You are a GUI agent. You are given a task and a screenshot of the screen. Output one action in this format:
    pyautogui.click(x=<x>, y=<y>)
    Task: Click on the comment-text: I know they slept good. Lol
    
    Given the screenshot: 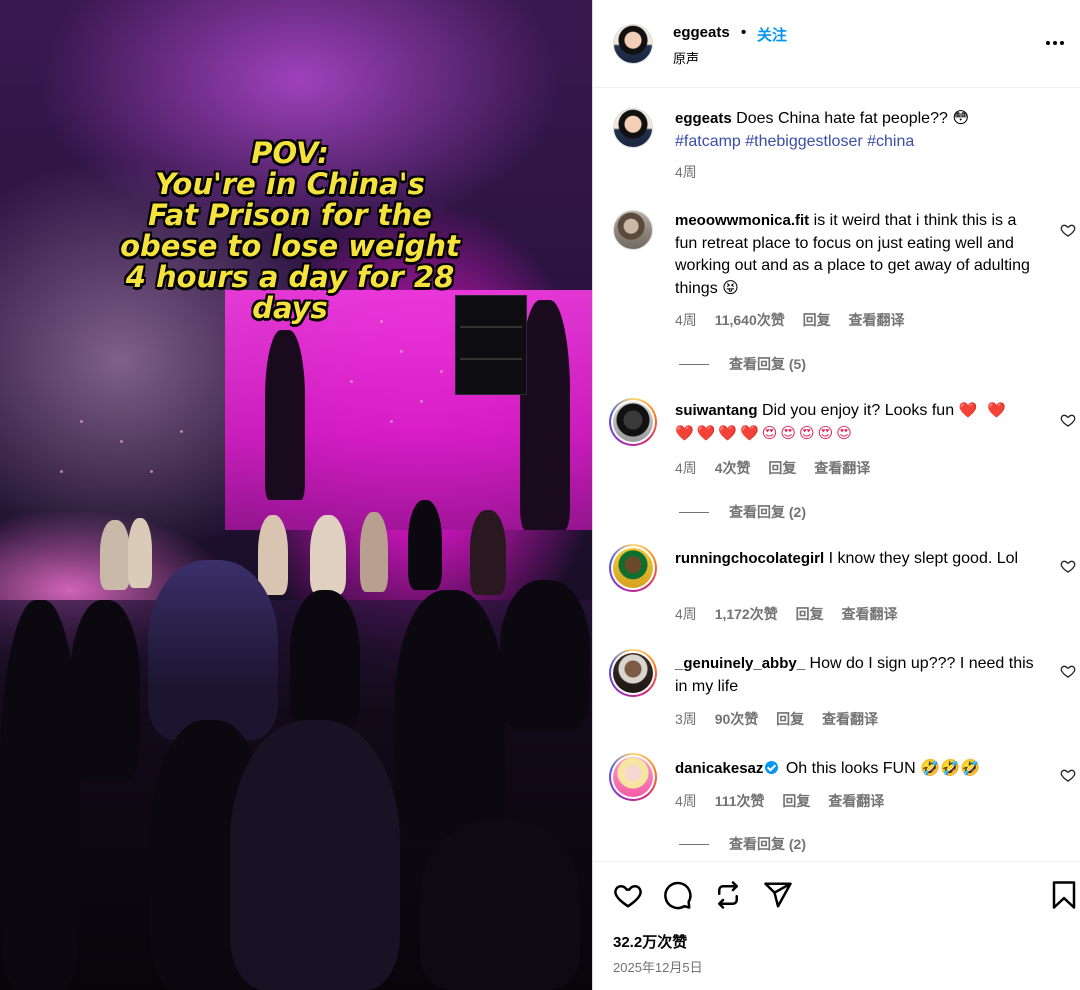 What is the action you would take?
    pyautogui.click(x=923, y=558)
    